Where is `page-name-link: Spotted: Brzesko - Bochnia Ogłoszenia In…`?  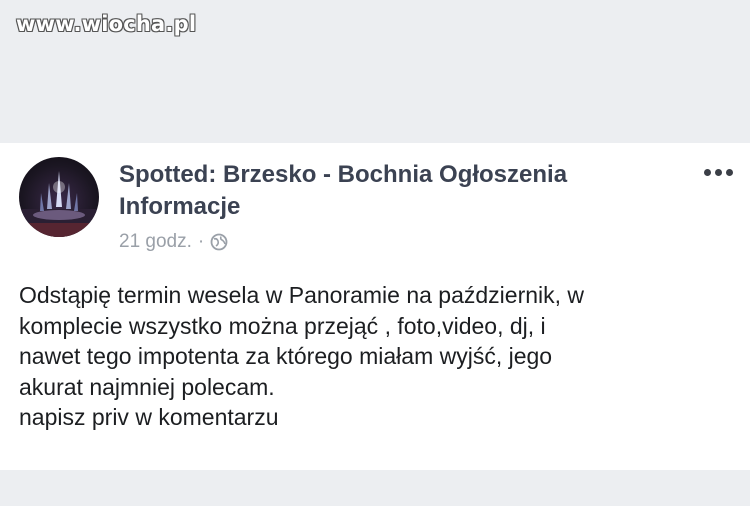
page-name-link: Spotted: Brzesko - Bochnia Ogłoszenia In… is located at coordinates (399, 191).